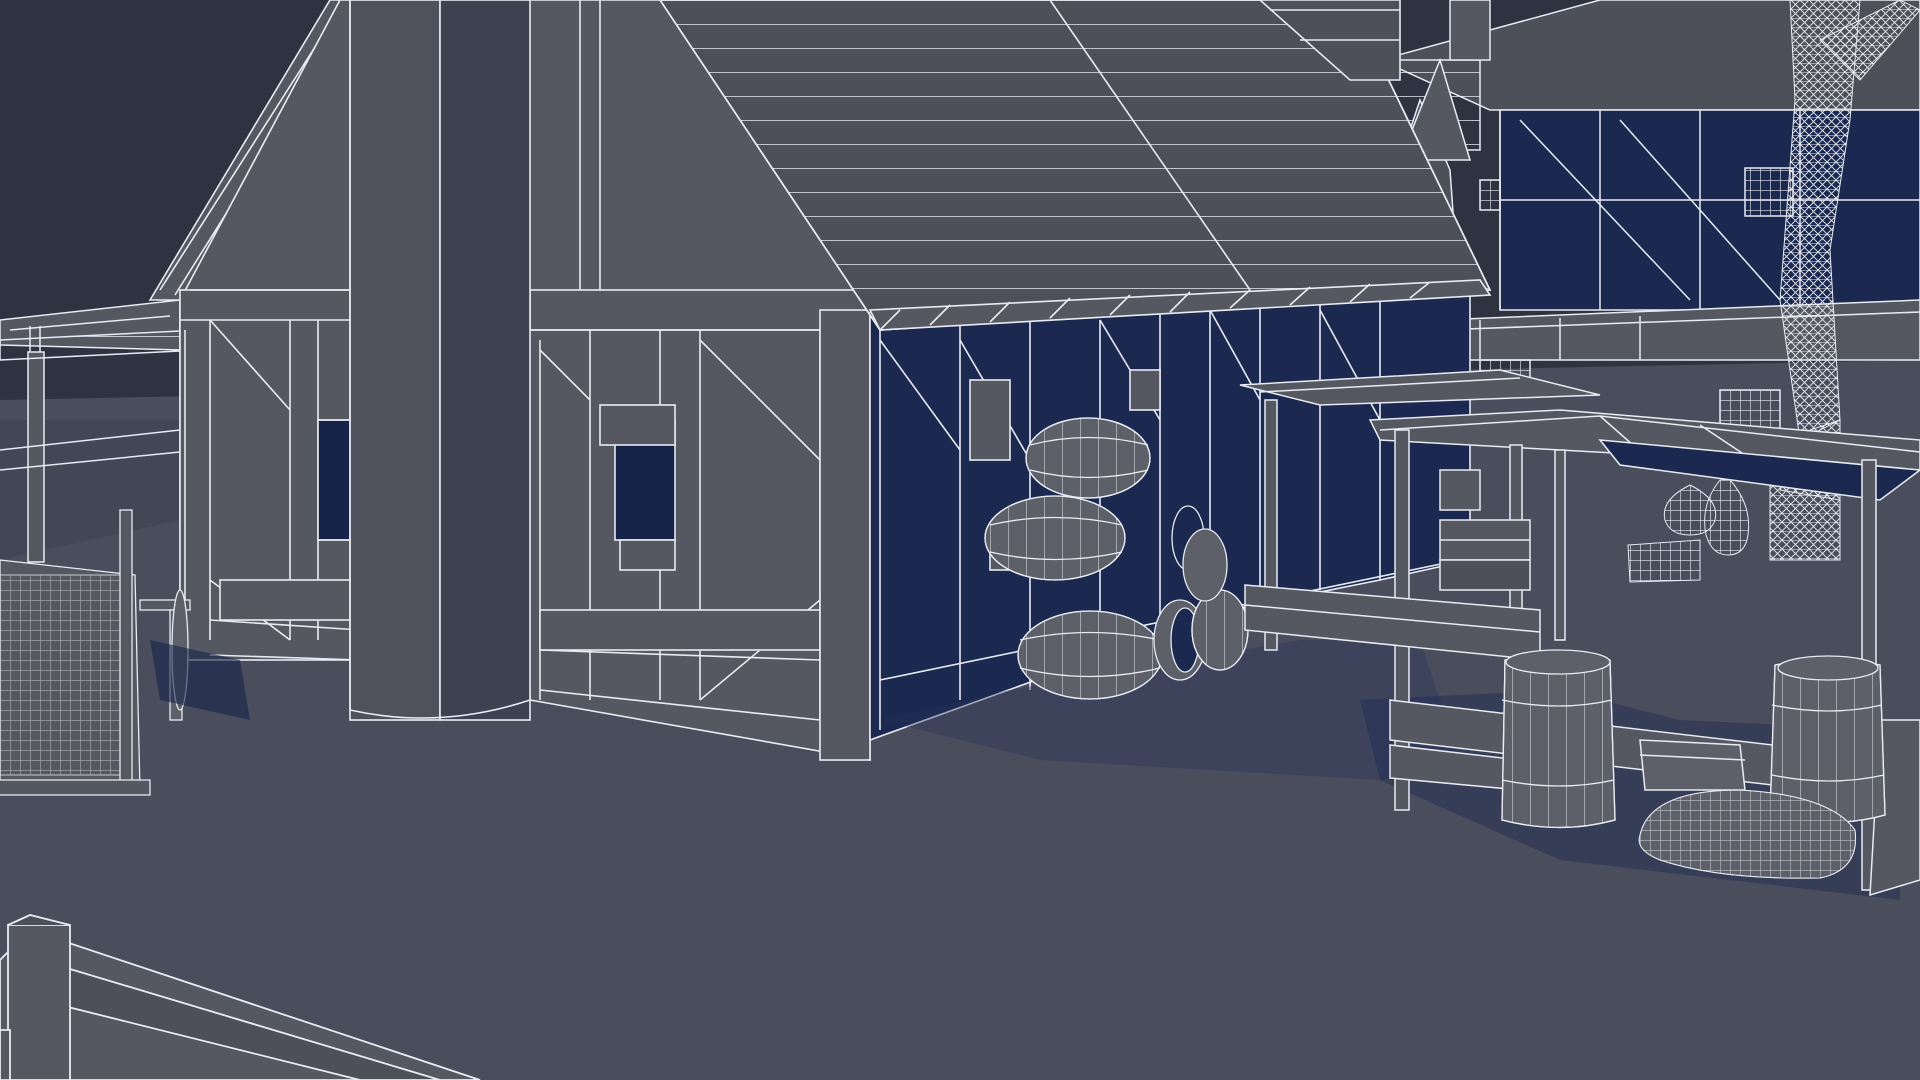 This screenshot has width=1920, height=1080. Describe the element at coordinates (440, 360) in the screenshot. I see `chimney` at that location.